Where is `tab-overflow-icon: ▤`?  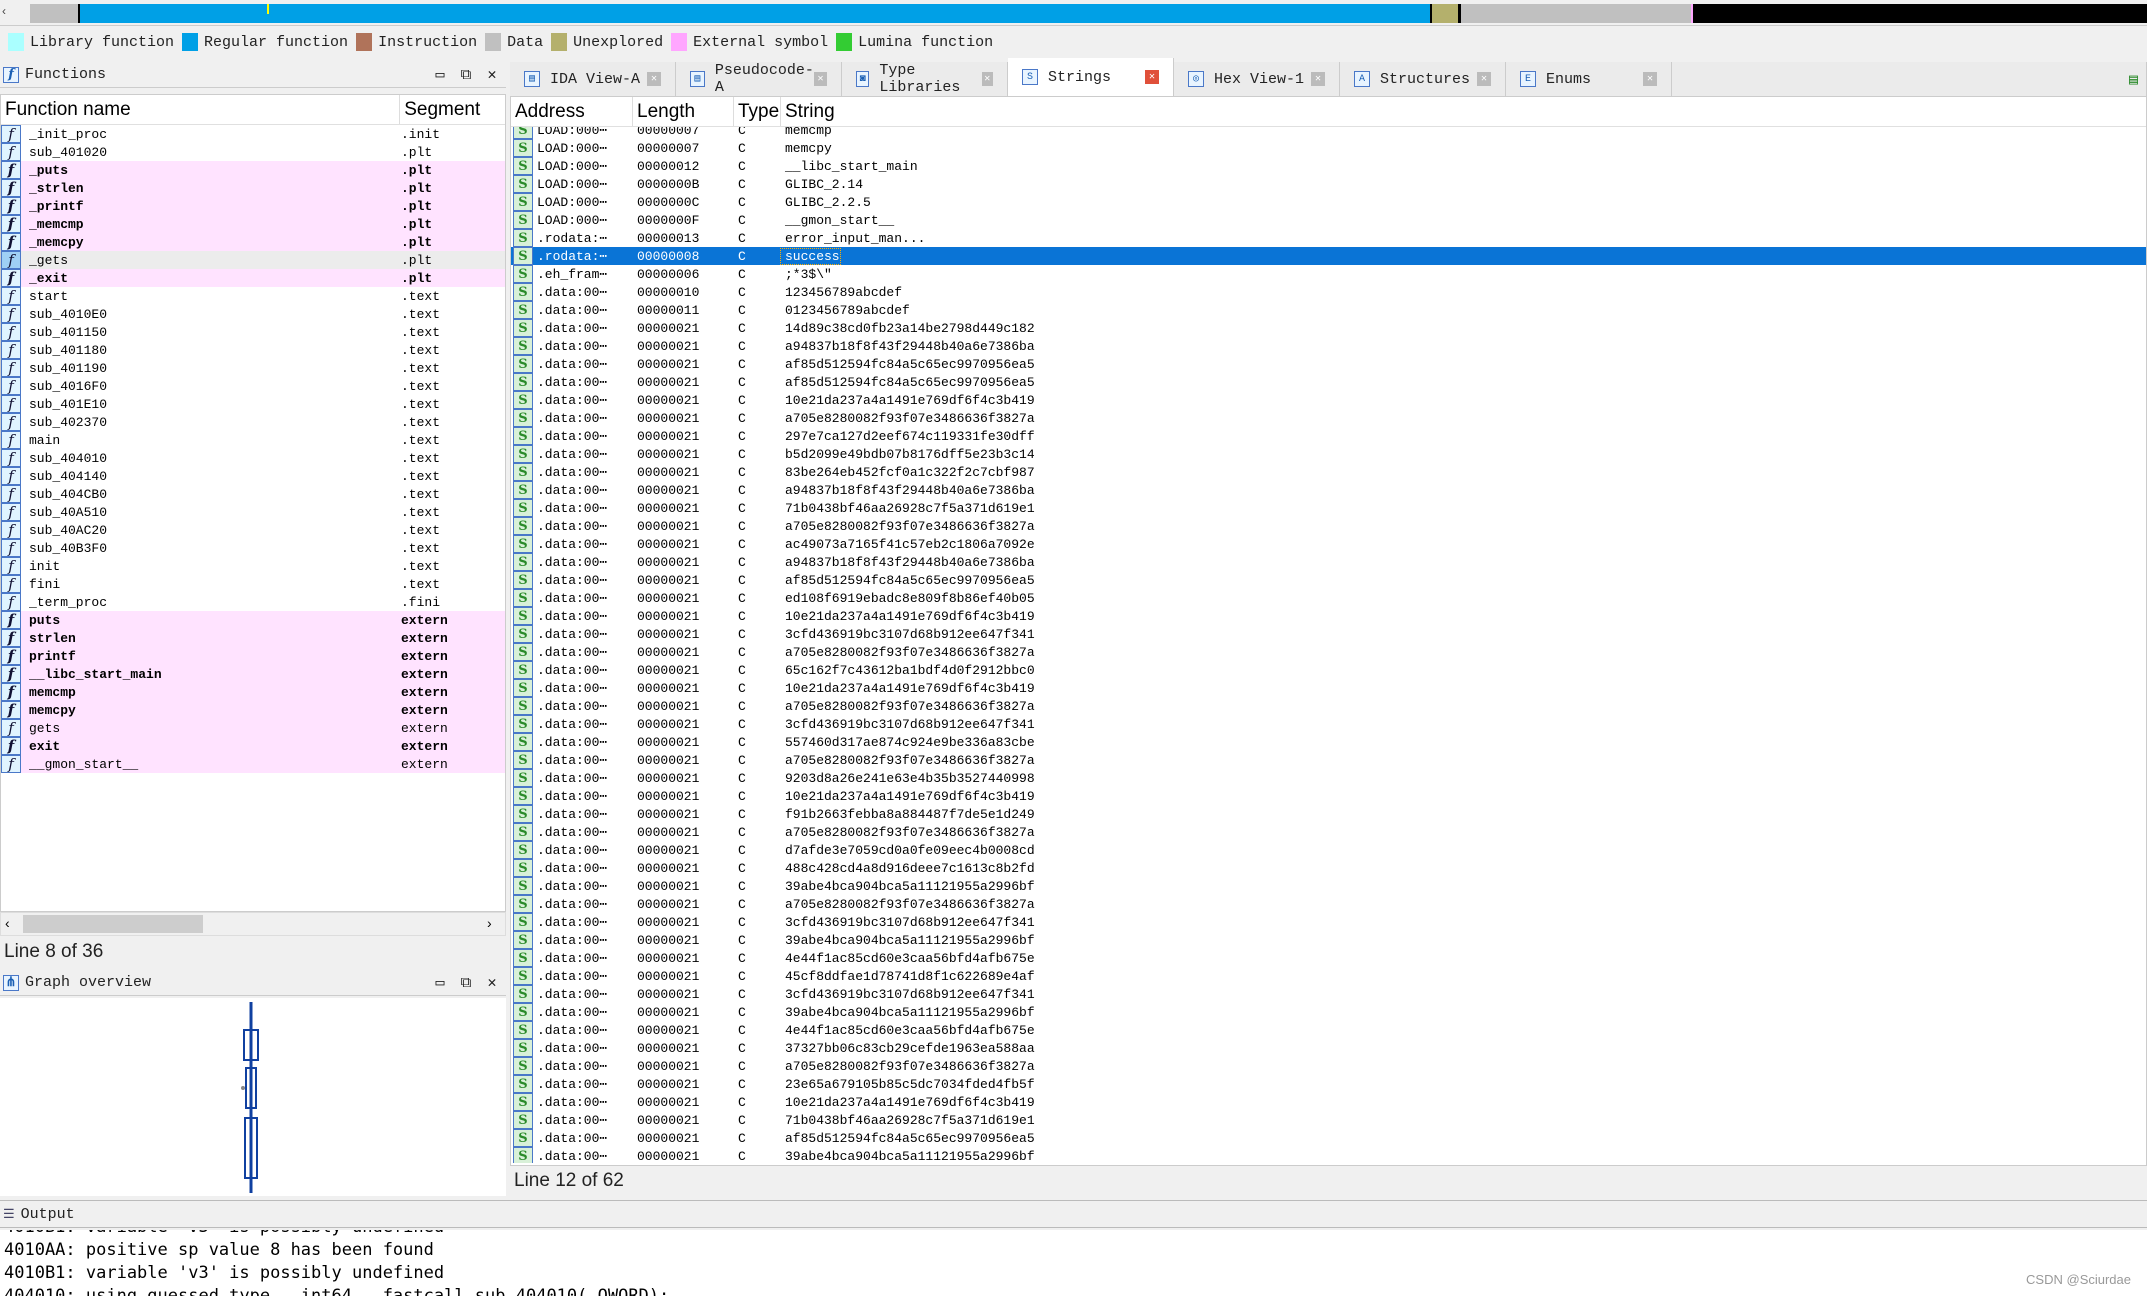 tab-overflow-icon: ▤ is located at coordinates (1909, 79).